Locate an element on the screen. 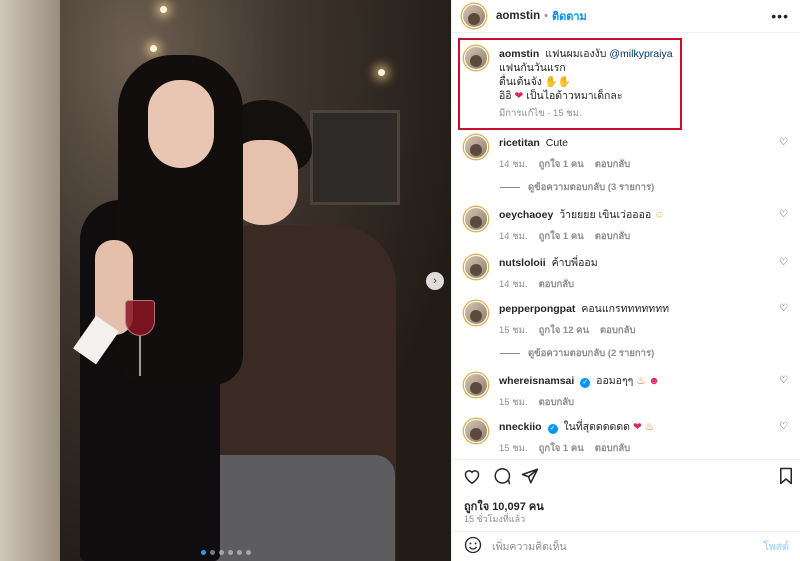 The width and height of the screenshot is (800, 561). add-comment-bar: เพิ่มความคิดเห็น โพสต์ is located at coordinates (626, 546).